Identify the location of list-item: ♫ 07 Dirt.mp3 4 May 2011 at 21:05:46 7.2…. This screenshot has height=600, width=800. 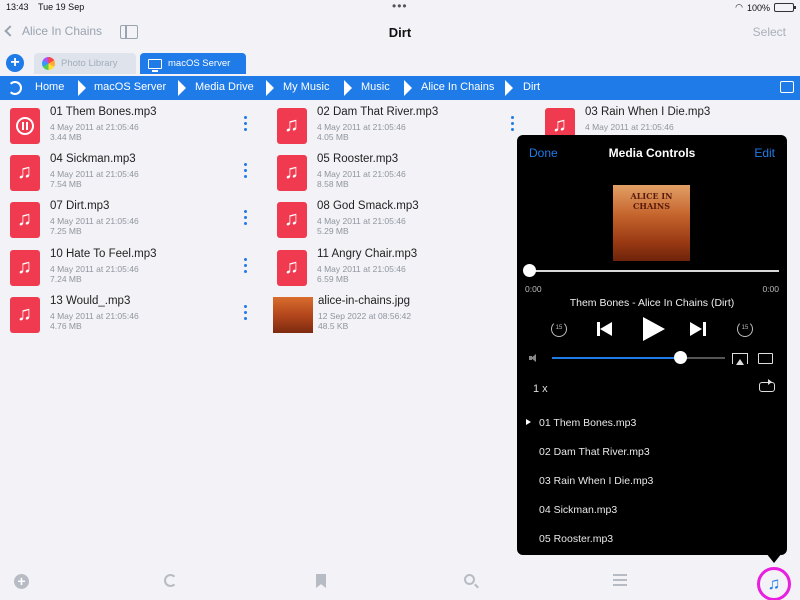
(135, 220).